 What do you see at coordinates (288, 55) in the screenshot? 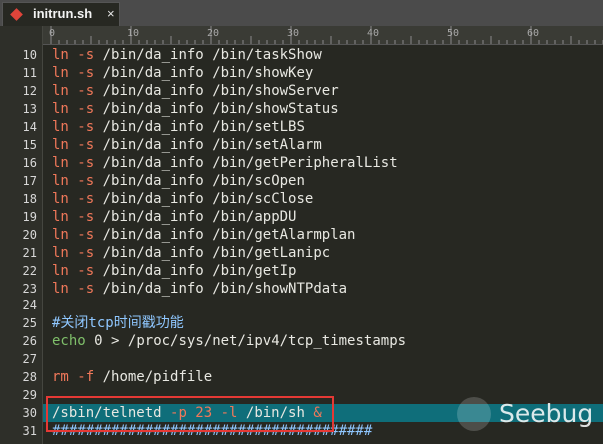
I see `code-name: taskShow` at bounding box center [288, 55].